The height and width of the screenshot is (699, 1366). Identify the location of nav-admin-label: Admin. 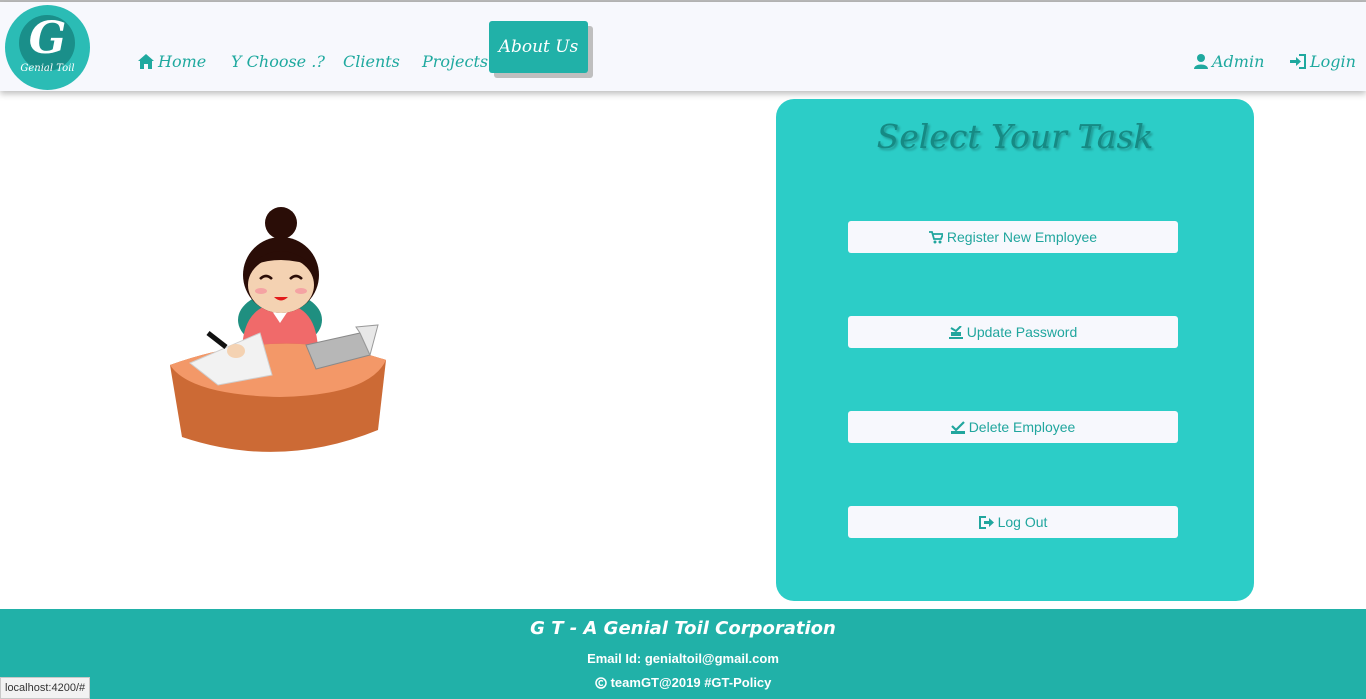
(1238, 61).